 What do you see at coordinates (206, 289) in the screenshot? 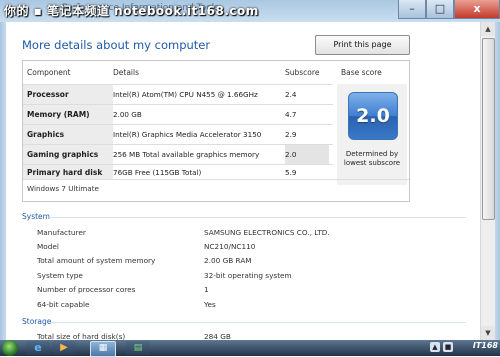
I see `system-value: 1` at bounding box center [206, 289].